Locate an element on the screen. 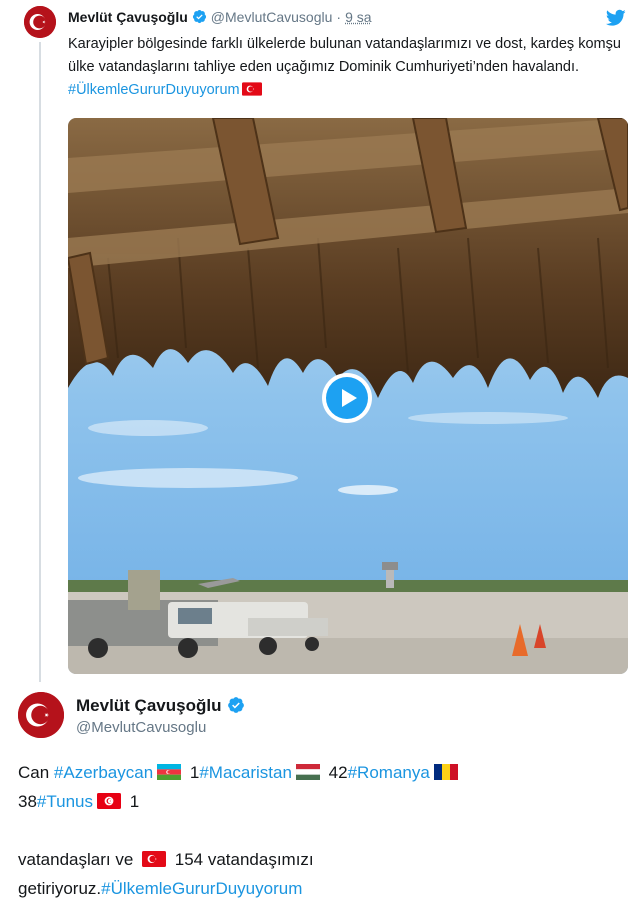 This screenshot has width=640, height=906. tweet-line: getiriyoruz.#ÜlkemleGururDuyuyorum is located at coordinates (323, 888).